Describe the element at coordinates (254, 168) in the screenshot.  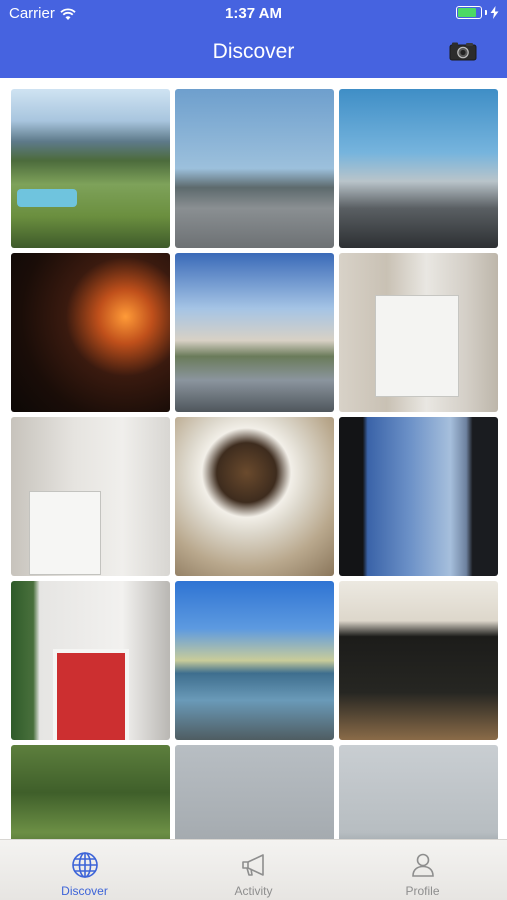
I see `highway-photo` at that location.